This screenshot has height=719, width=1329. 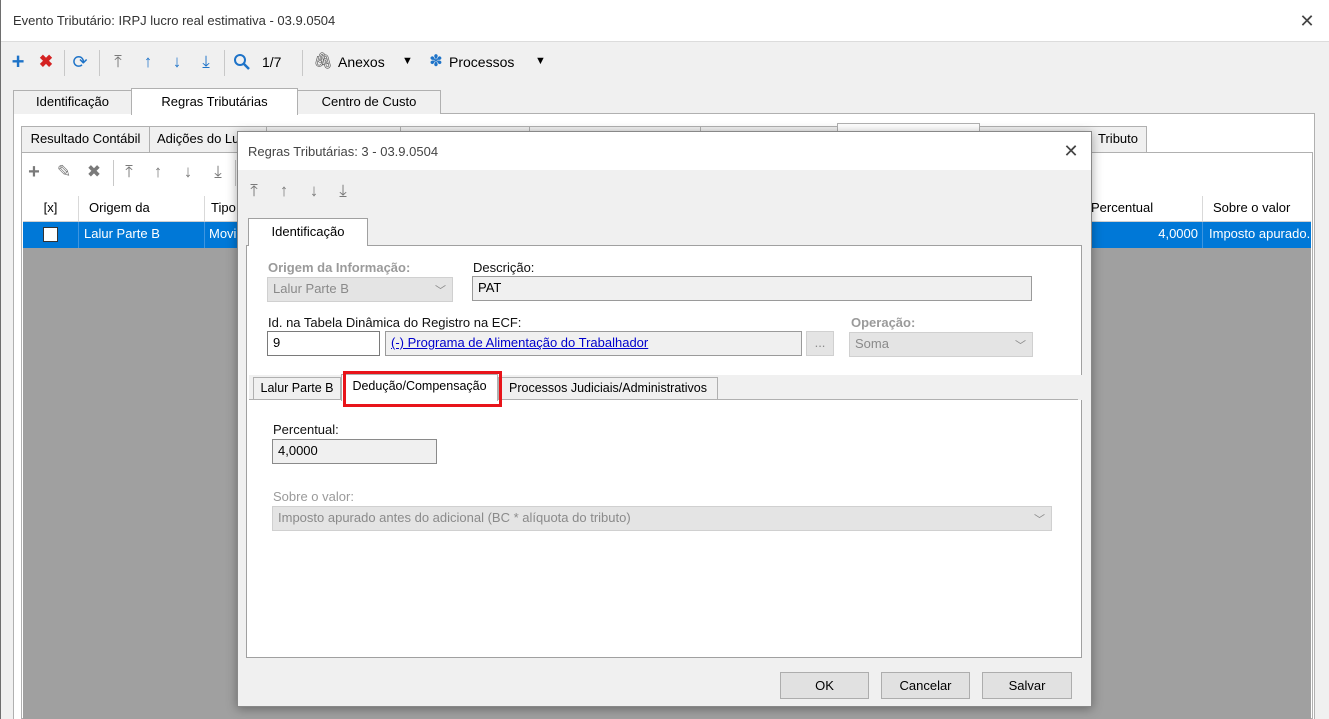 I want to click on inner-tab-processos: Processos Judiciais/Administrativos, so click(x=608, y=388).